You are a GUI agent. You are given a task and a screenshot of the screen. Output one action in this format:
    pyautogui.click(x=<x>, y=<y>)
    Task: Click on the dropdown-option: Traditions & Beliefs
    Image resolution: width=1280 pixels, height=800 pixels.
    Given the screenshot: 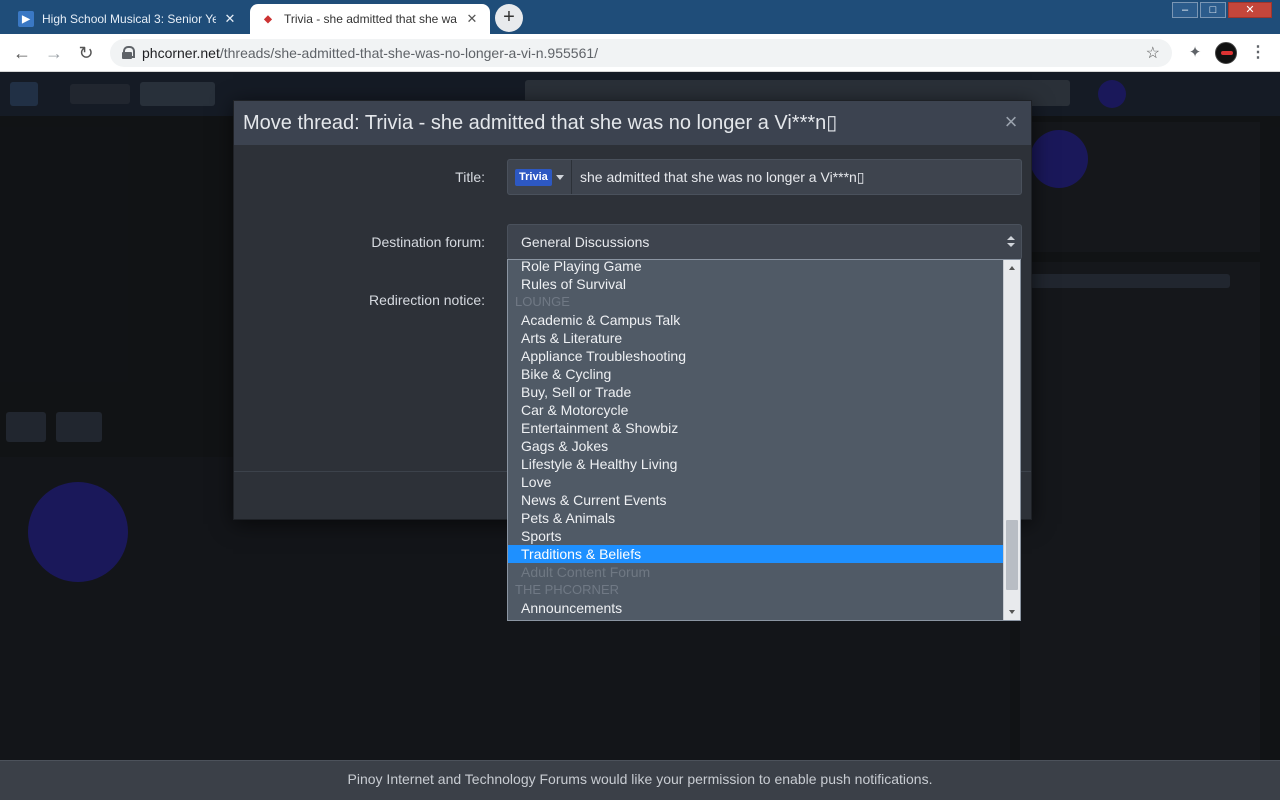 What is the action you would take?
    pyautogui.click(x=756, y=554)
    